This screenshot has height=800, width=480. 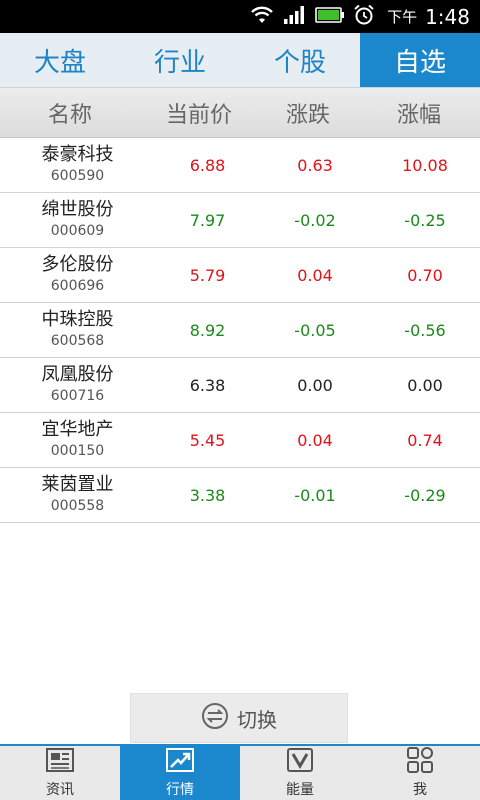 I want to click on switch-label: 切换, so click(x=257, y=719).